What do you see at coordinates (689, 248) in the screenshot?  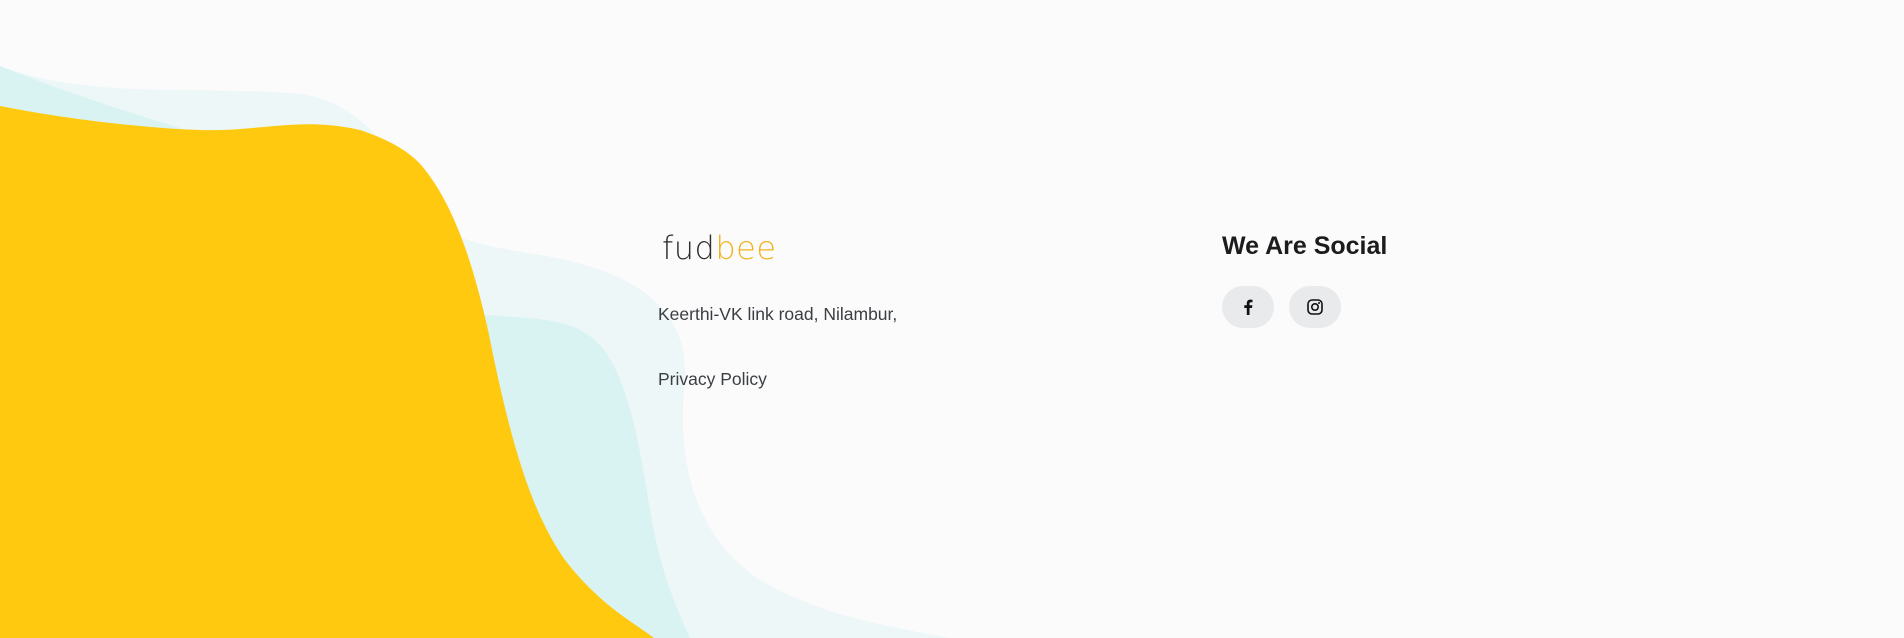 I see `logo-wordmark-part-a: fud` at bounding box center [689, 248].